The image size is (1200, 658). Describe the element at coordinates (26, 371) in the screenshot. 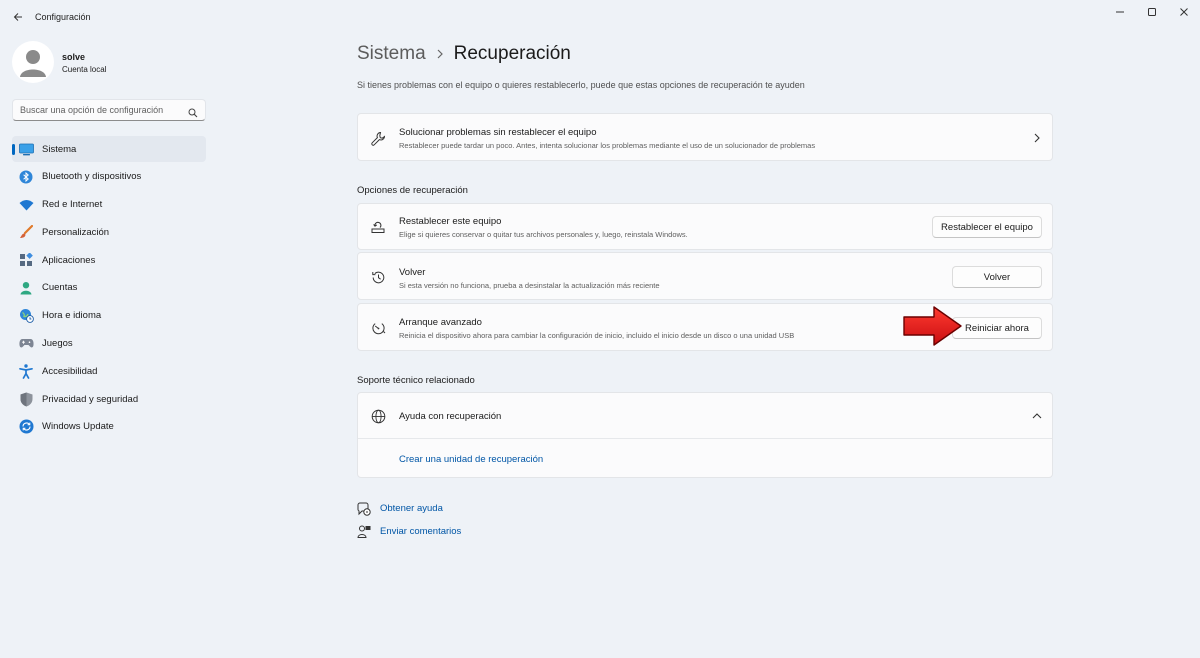

I see `accessibility-icon` at that location.